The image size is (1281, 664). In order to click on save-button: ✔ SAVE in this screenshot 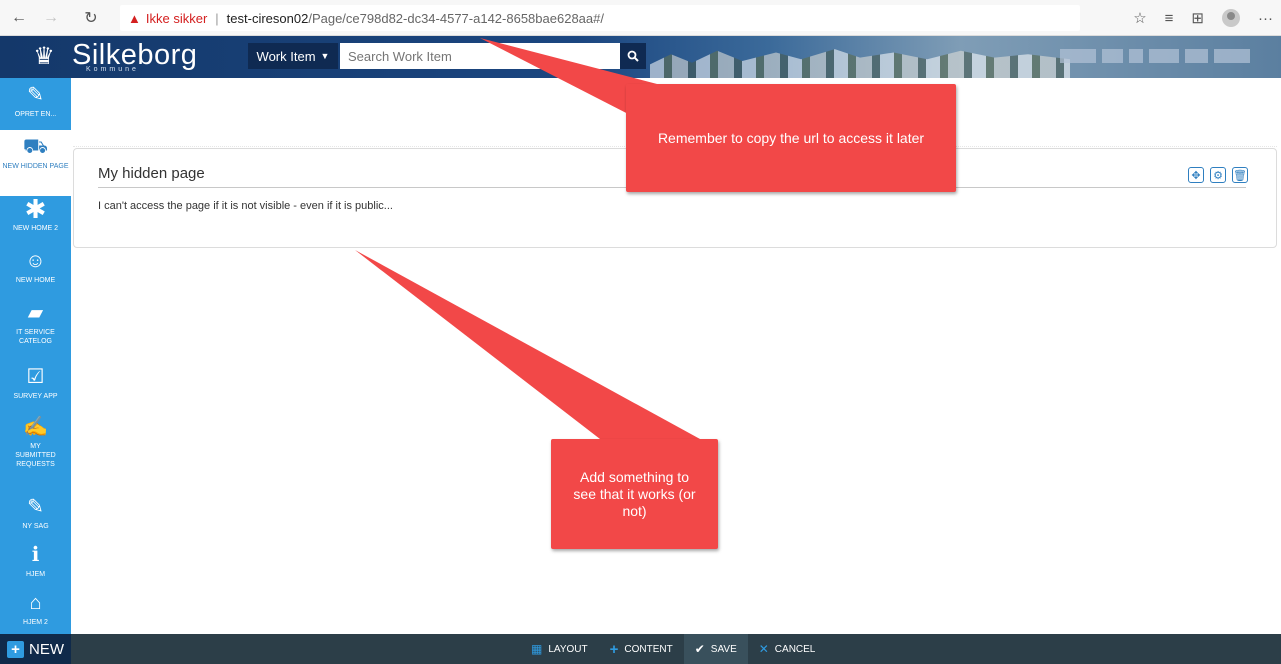, I will do `click(715, 649)`.